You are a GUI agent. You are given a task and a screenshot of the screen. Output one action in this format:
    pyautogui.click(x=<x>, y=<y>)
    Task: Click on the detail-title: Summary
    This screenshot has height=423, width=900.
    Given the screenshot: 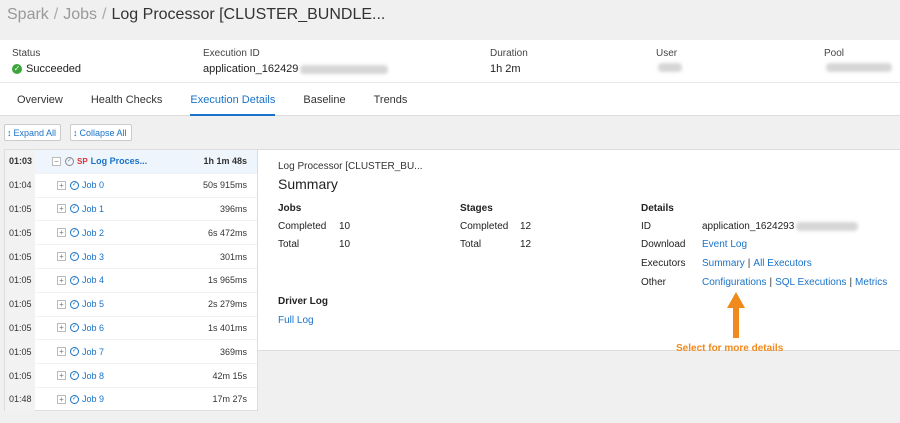 What is the action you would take?
    pyautogui.click(x=308, y=184)
    